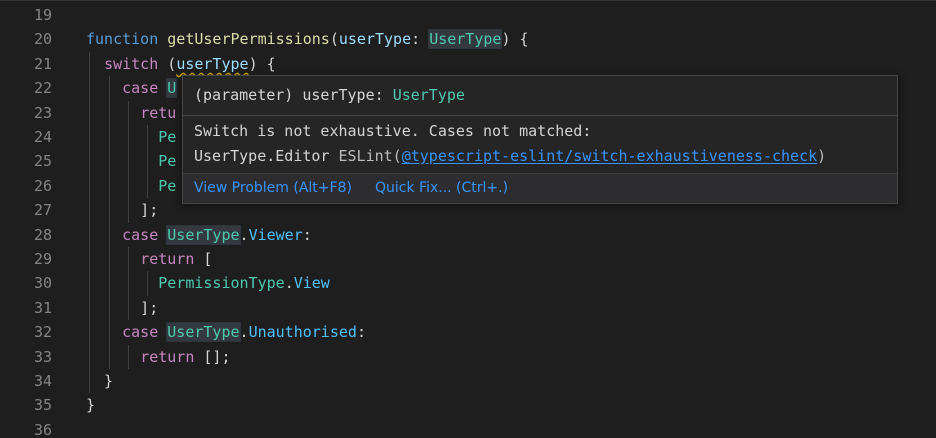 Image resolution: width=936 pixels, height=438 pixels. What do you see at coordinates (158, 112) in the screenshot?
I see `code-token: retu` at bounding box center [158, 112].